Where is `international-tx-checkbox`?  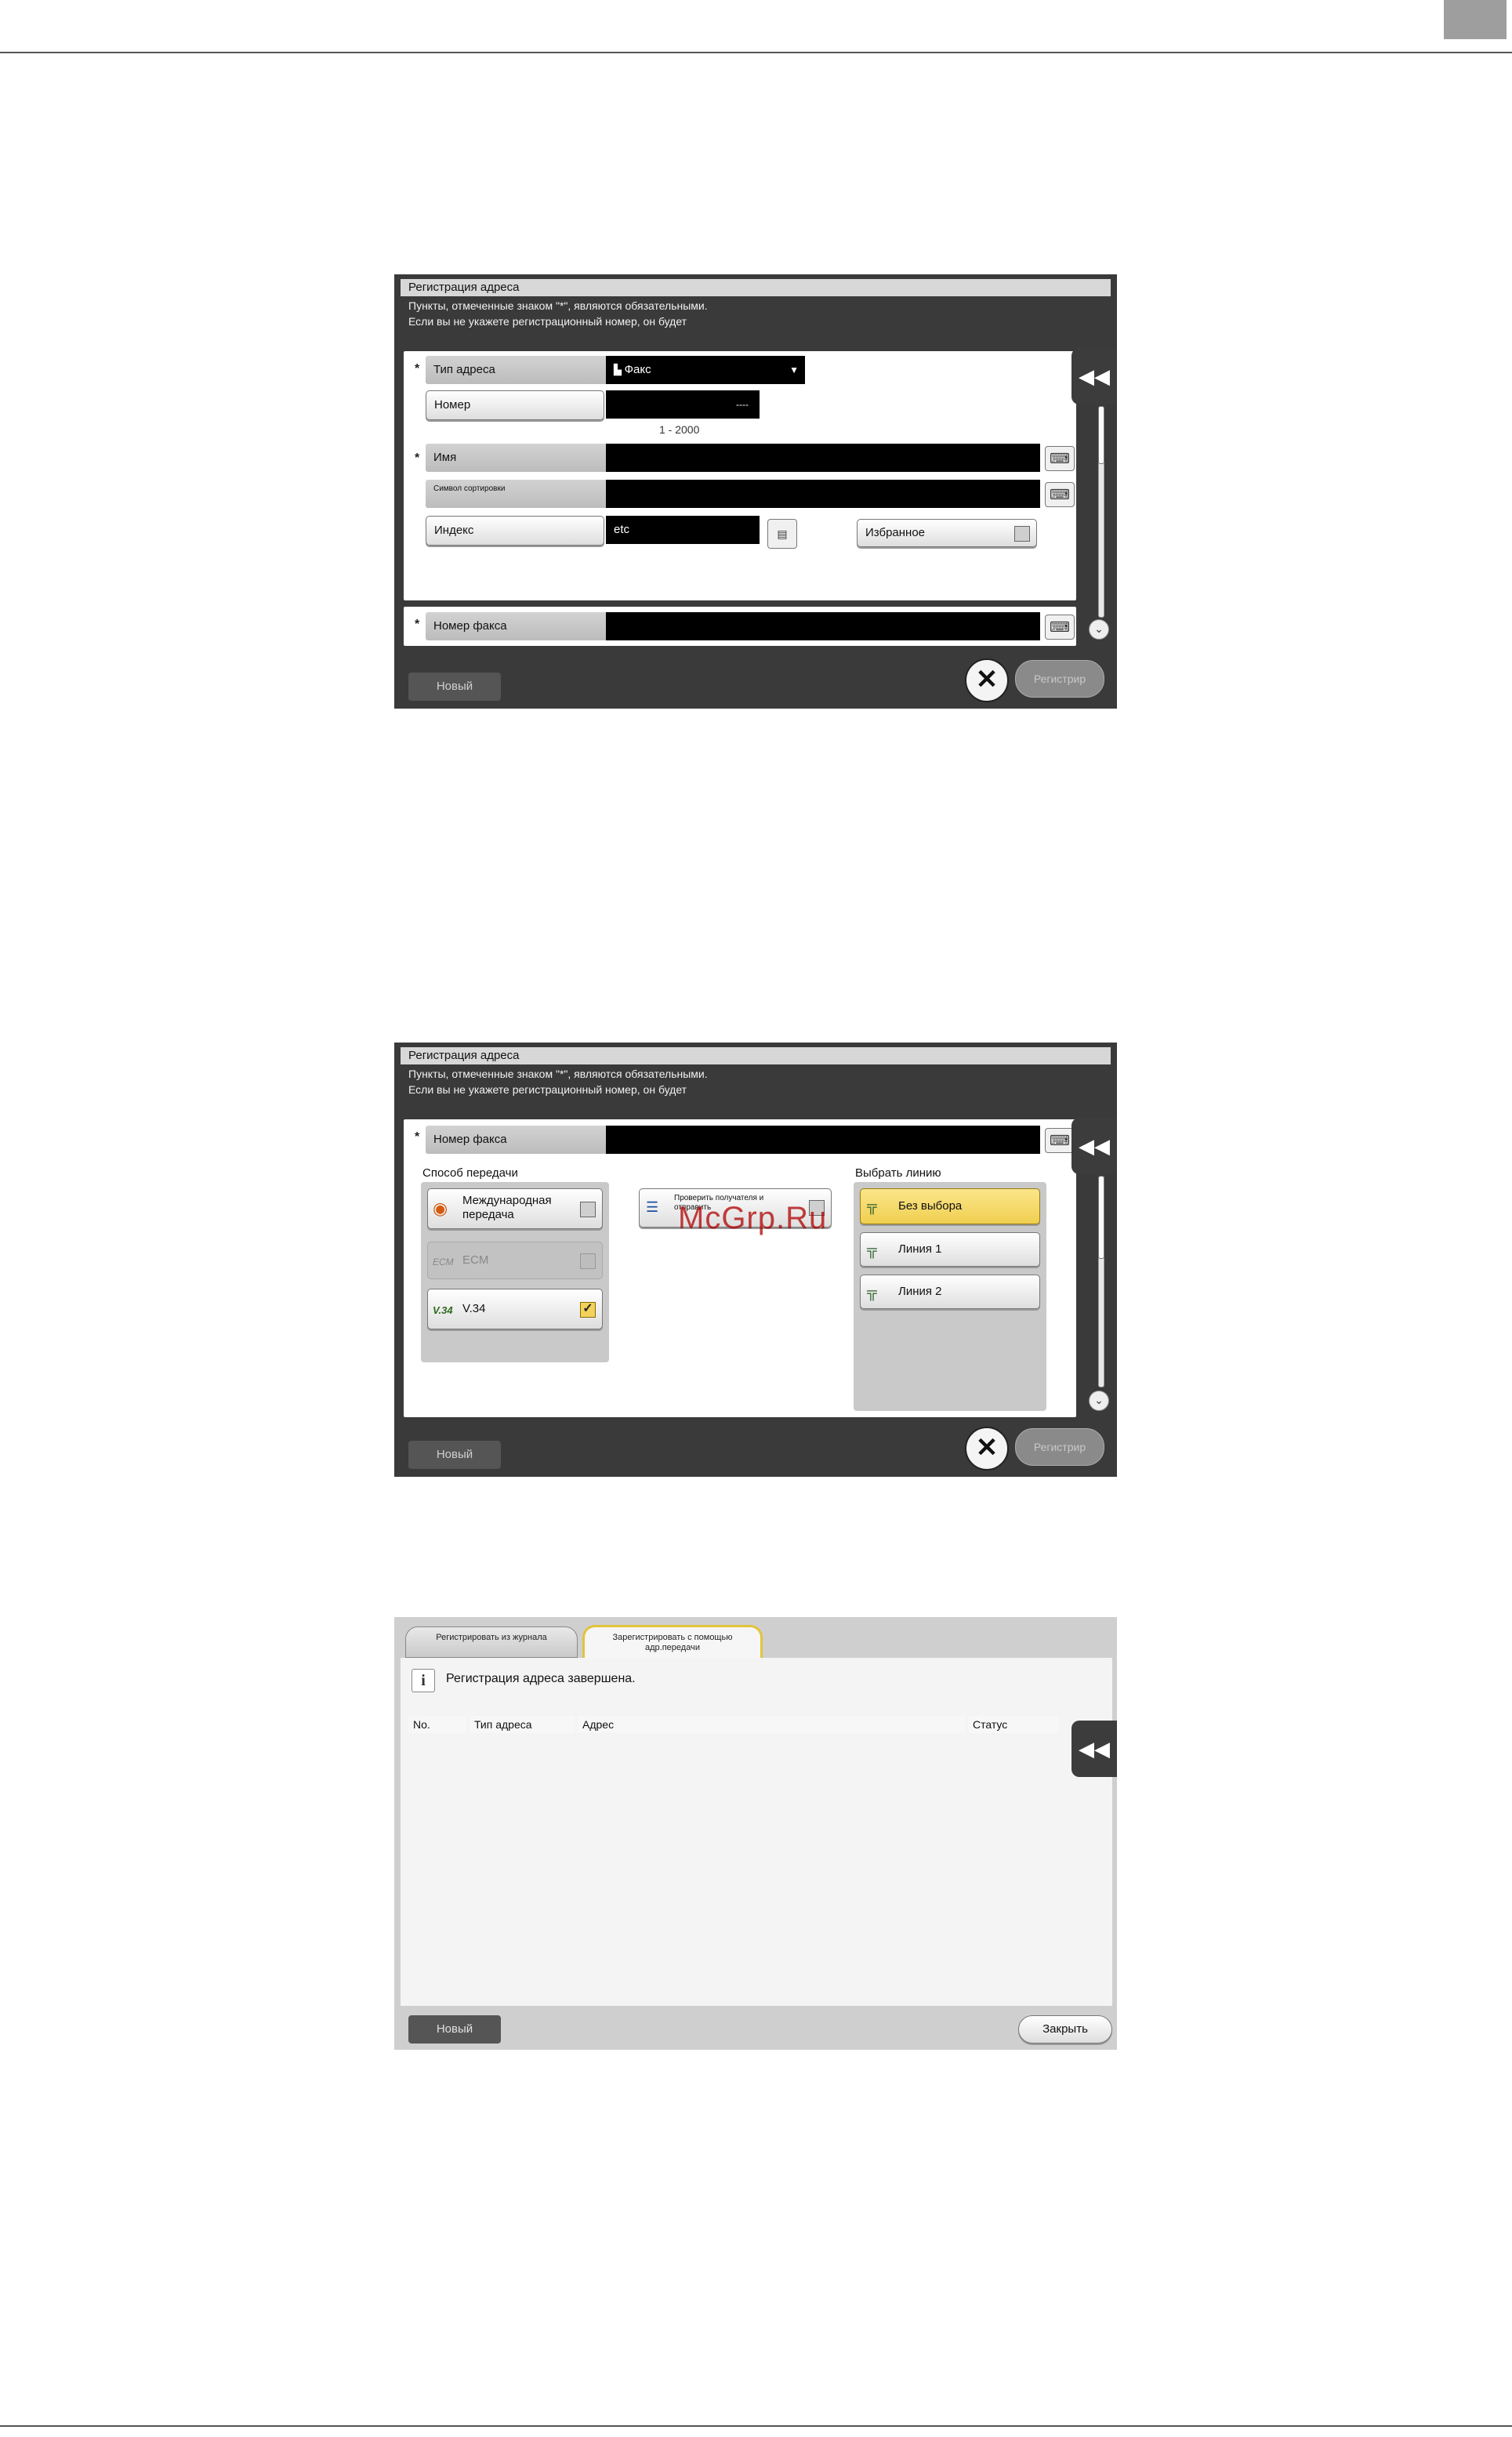
international-tx-checkbox is located at coordinates (588, 1209).